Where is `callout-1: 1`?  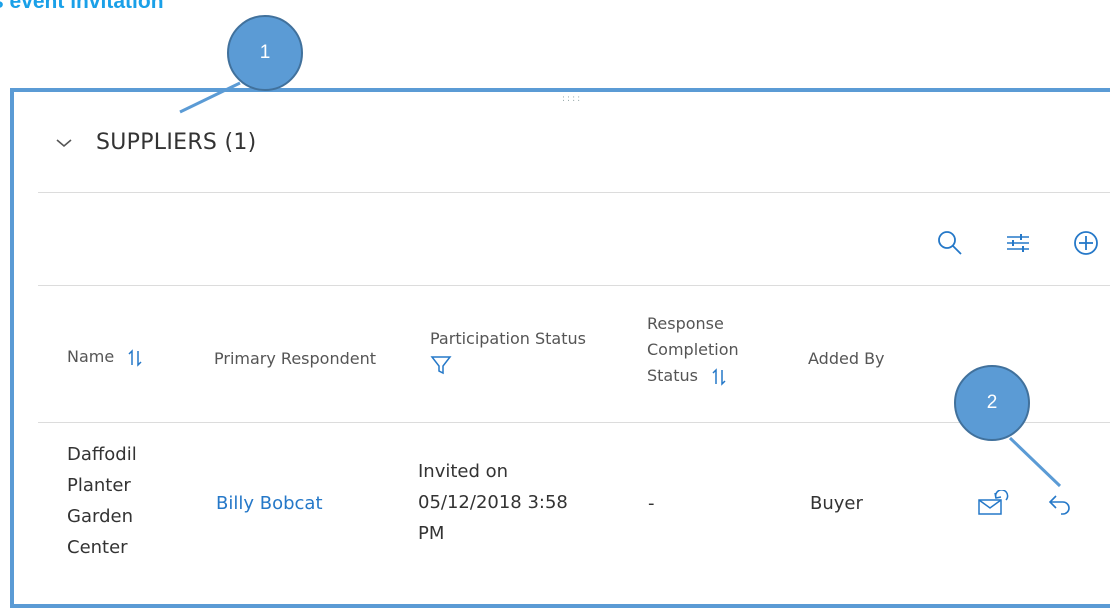 callout-1: 1 is located at coordinates (265, 53).